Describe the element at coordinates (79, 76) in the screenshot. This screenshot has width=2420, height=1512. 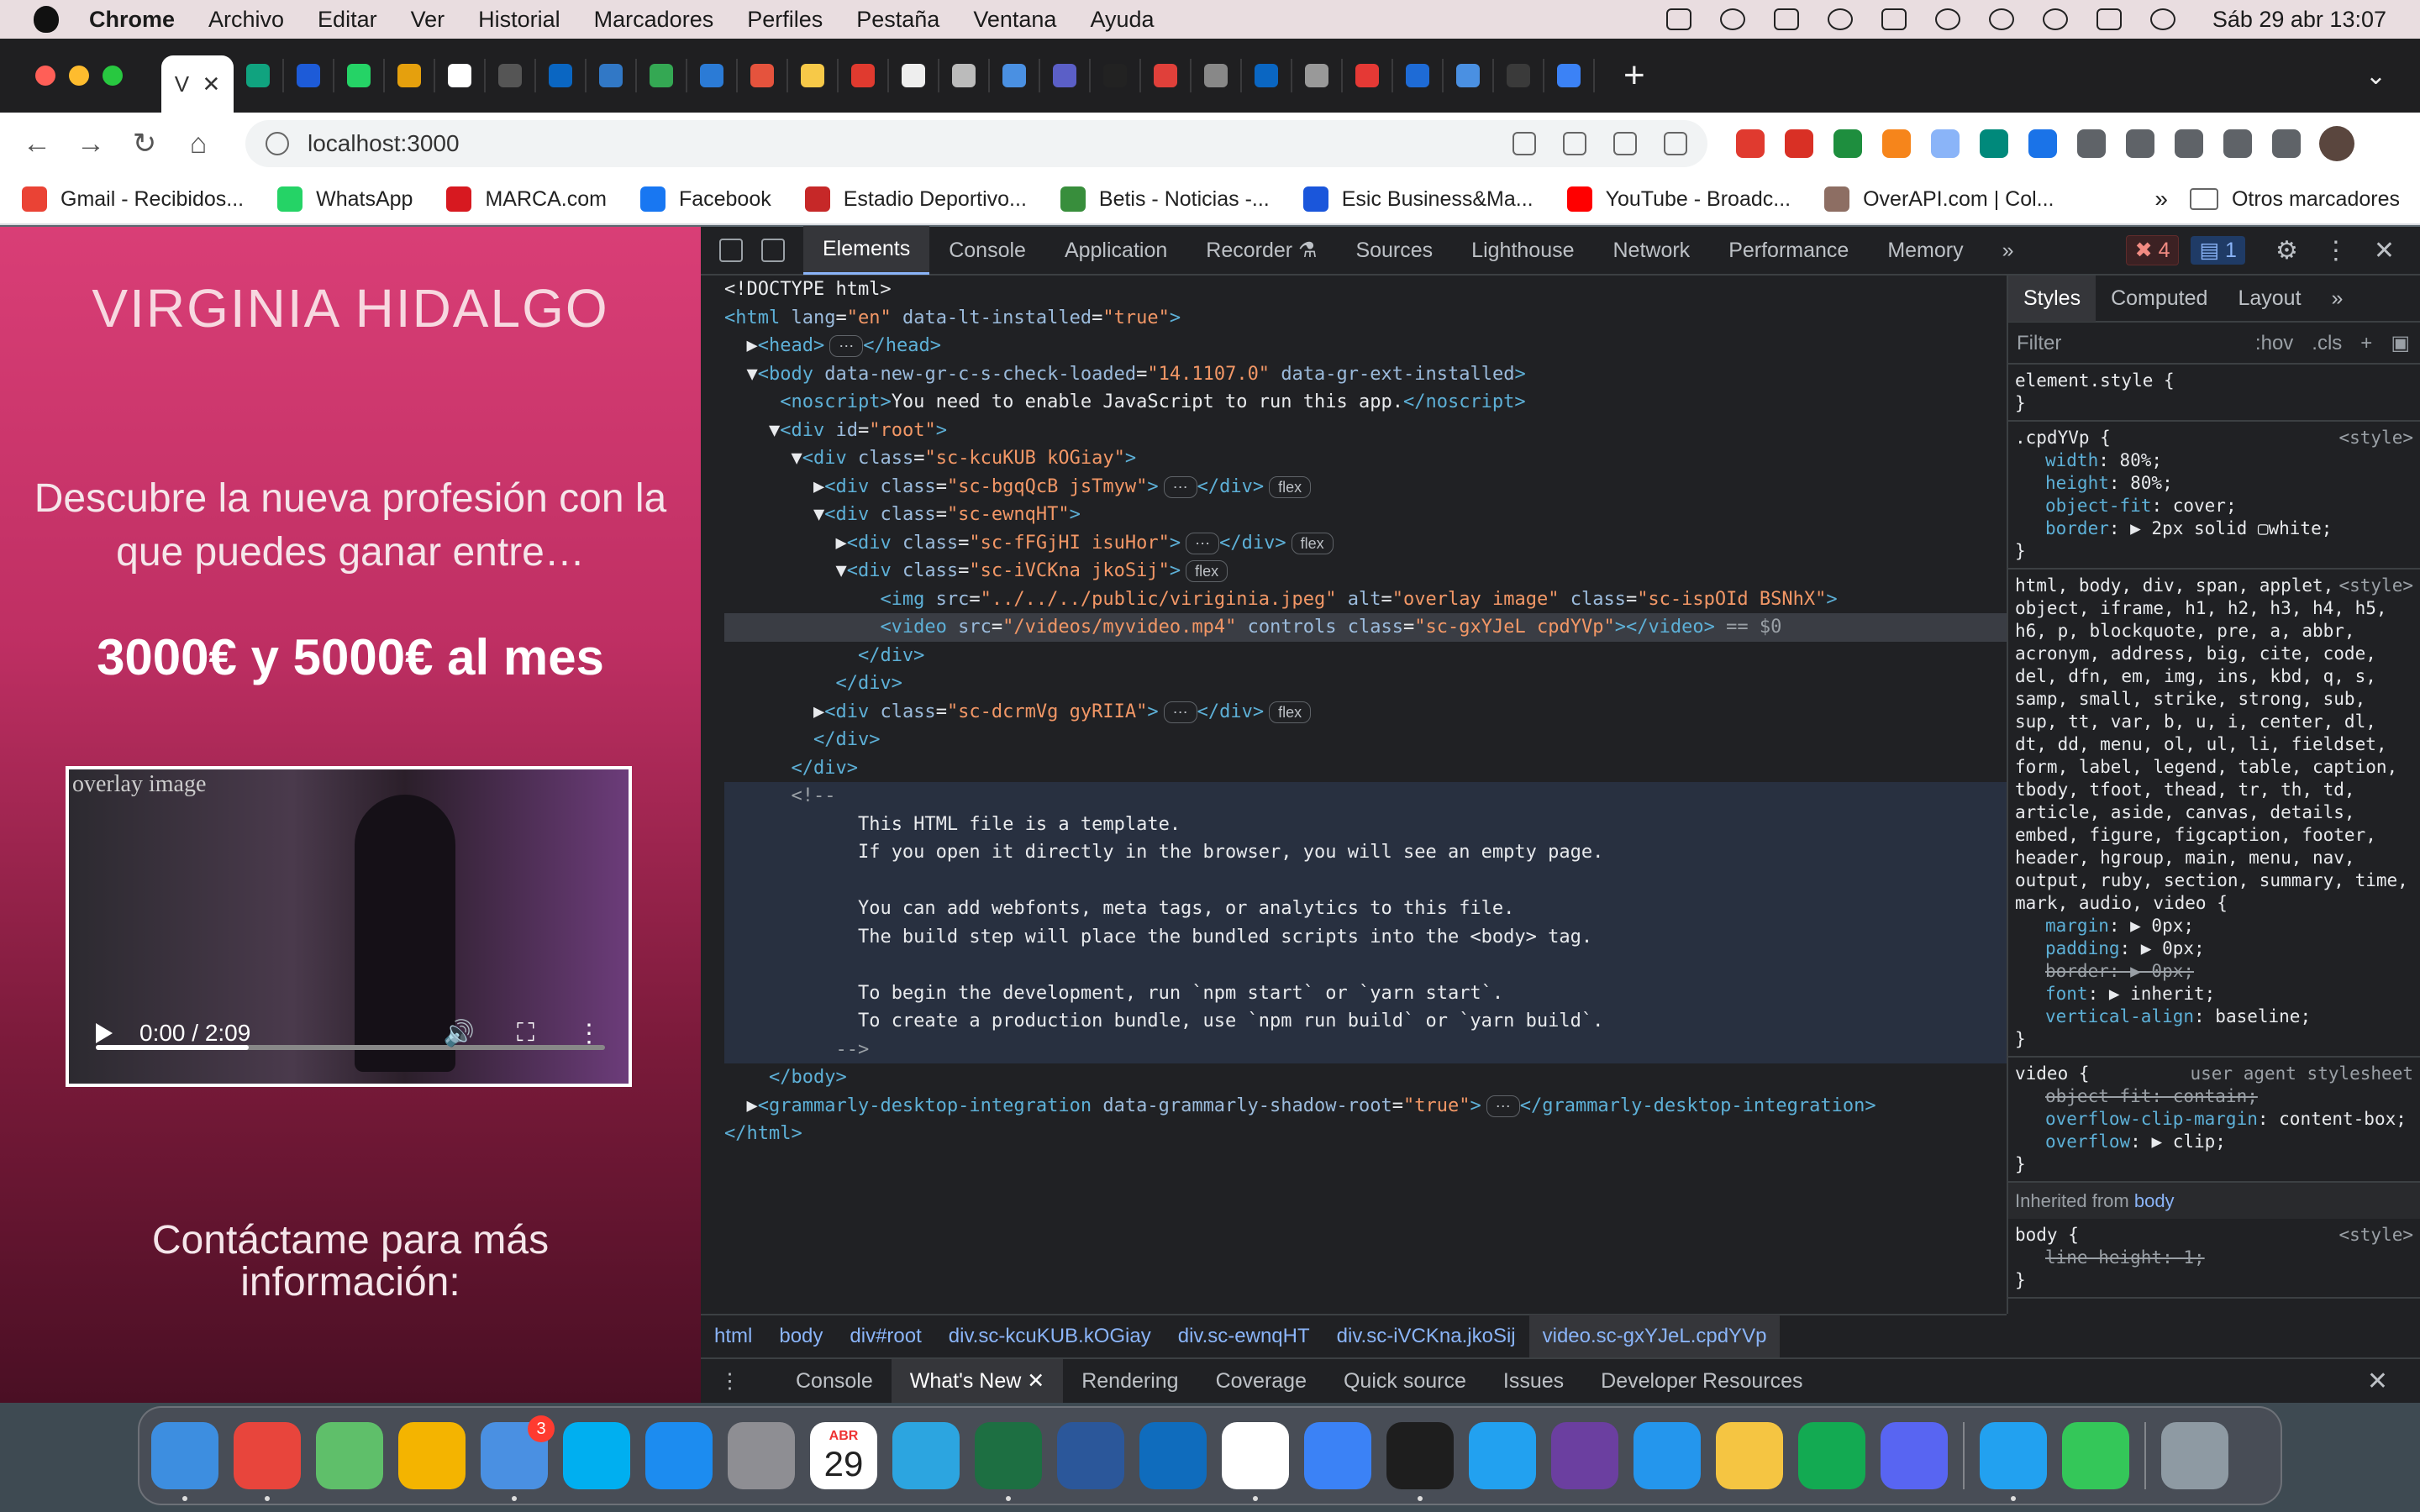
I see `minimize-window-button` at that location.